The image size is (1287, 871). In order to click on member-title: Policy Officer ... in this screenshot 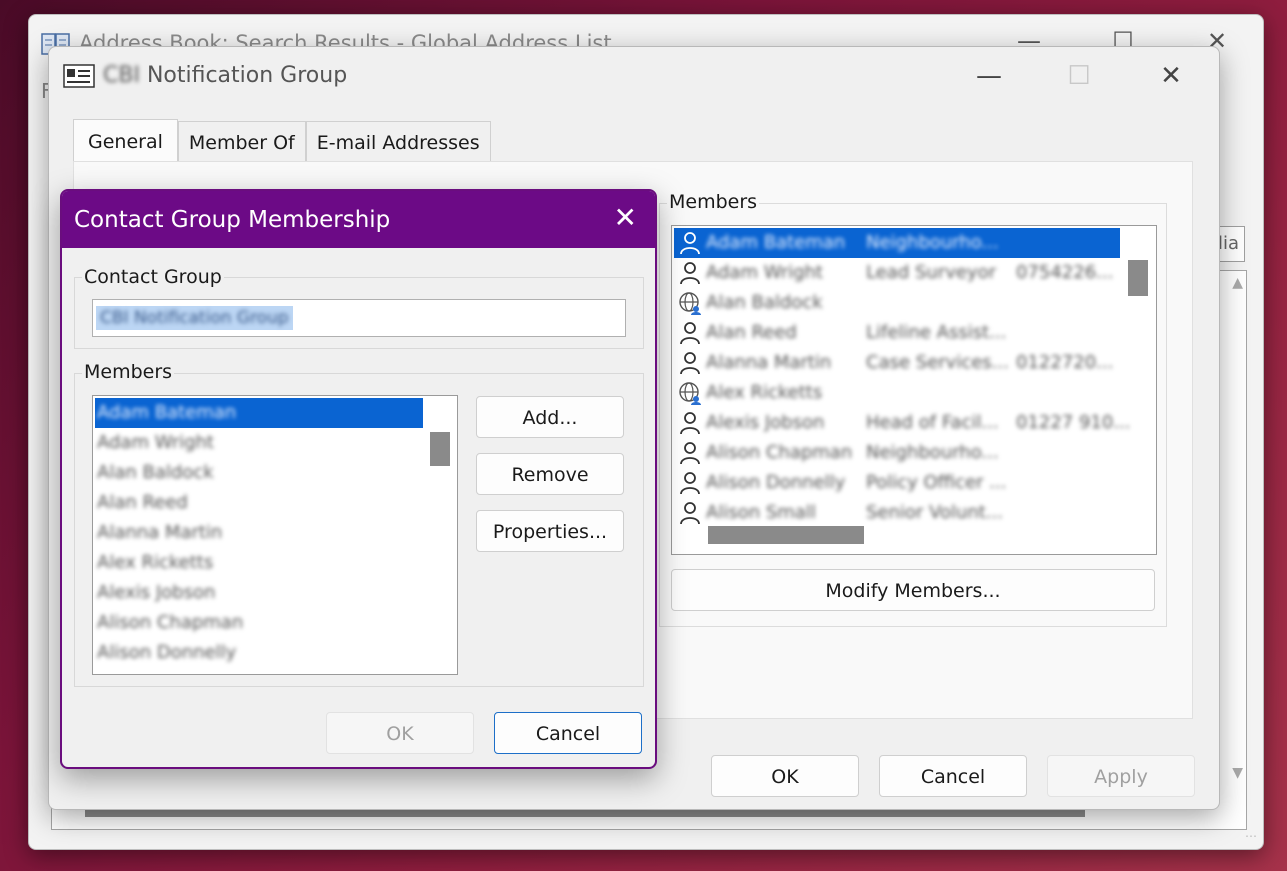, I will do `click(936, 482)`.